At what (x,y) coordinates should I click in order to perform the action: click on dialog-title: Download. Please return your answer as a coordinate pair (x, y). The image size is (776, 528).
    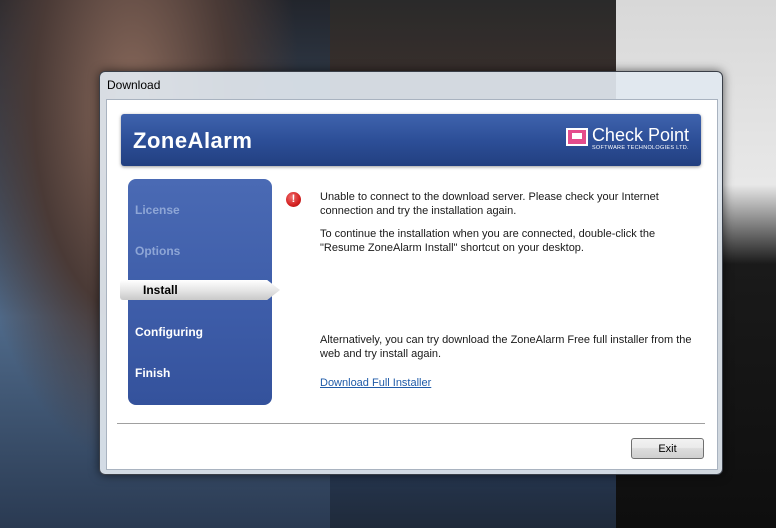
    Looking at the image, I should click on (134, 85).